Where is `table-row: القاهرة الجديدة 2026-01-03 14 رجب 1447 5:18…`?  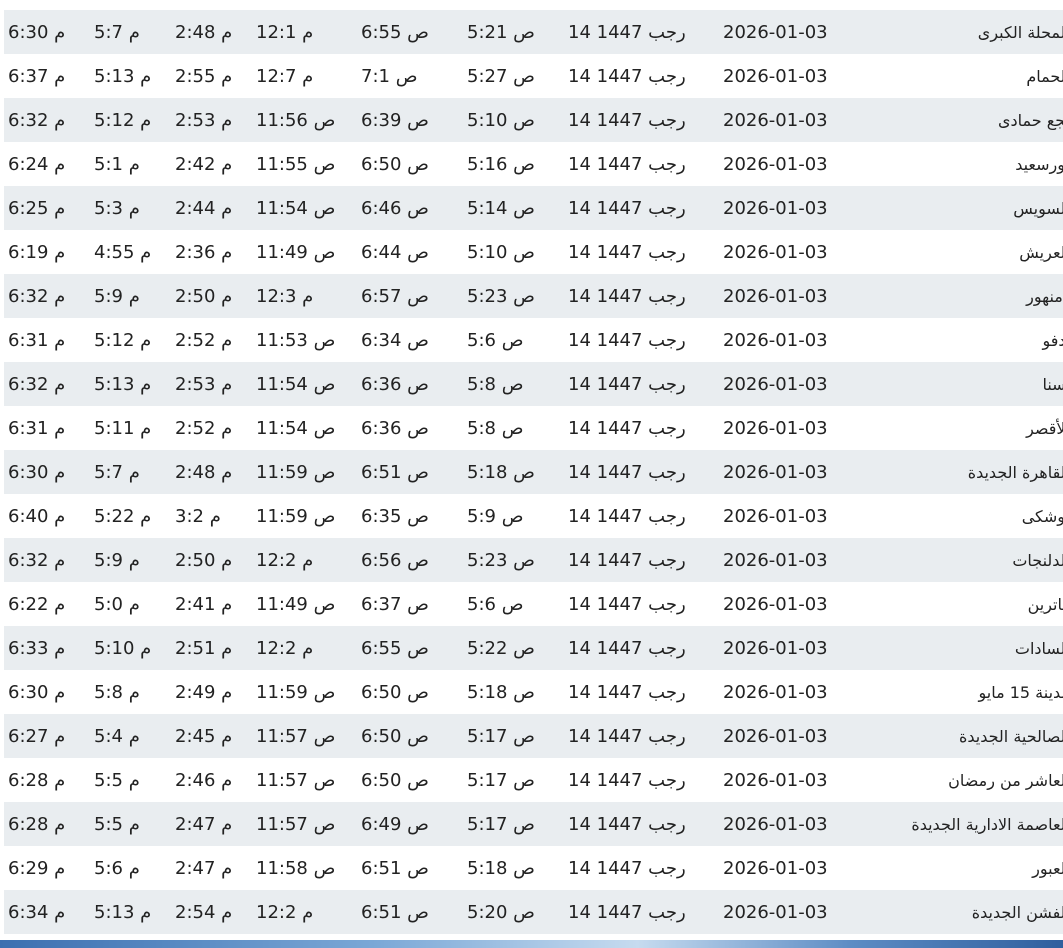 table-row: القاهرة الجديدة 2026-01-03 14 رجب 1447 5:18… is located at coordinates (533, 472).